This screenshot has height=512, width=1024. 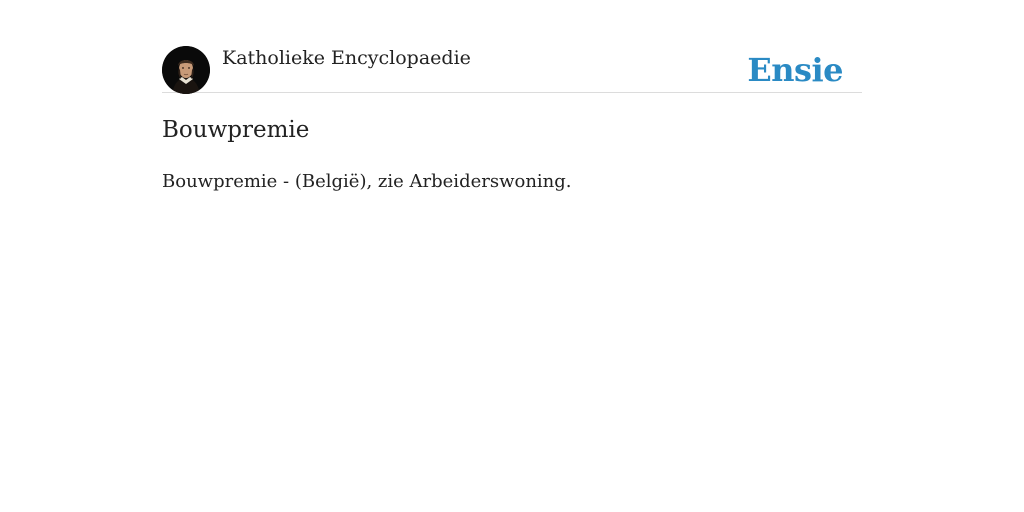 What do you see at coordinates (346, 58) in the screenshot?
I see `site-title-link: Katholieke Encyclopaedie` at bounding box center [346, 58].